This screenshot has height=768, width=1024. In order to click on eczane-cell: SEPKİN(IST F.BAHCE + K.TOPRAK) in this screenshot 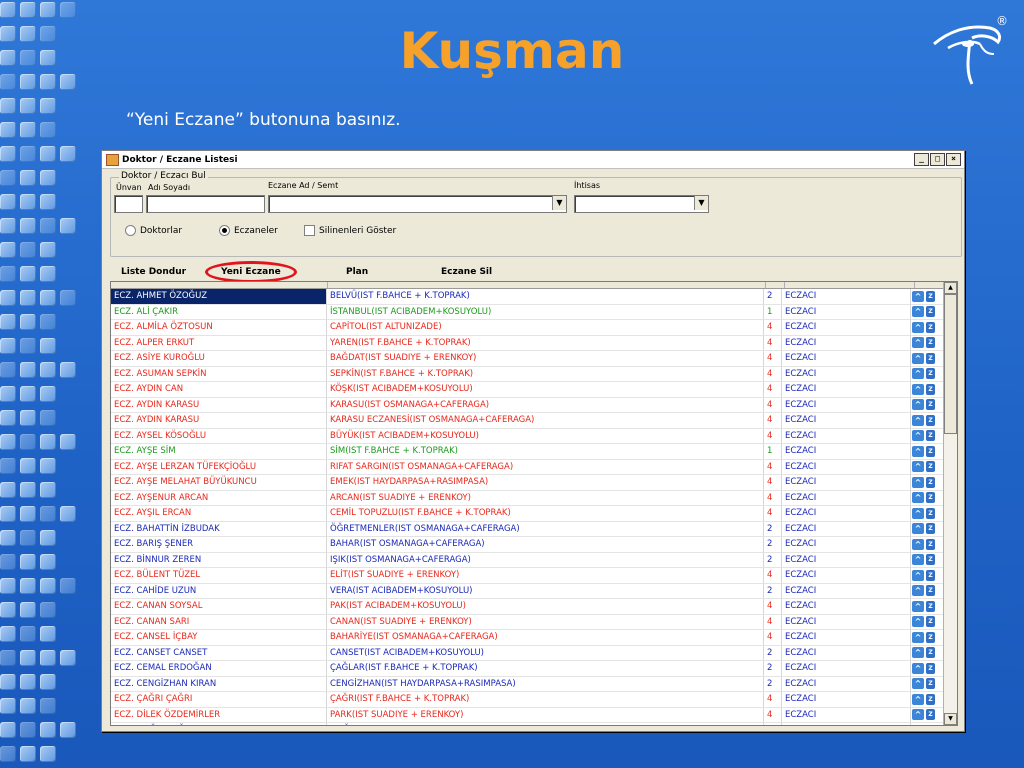, I will do `click(545, 373)`.